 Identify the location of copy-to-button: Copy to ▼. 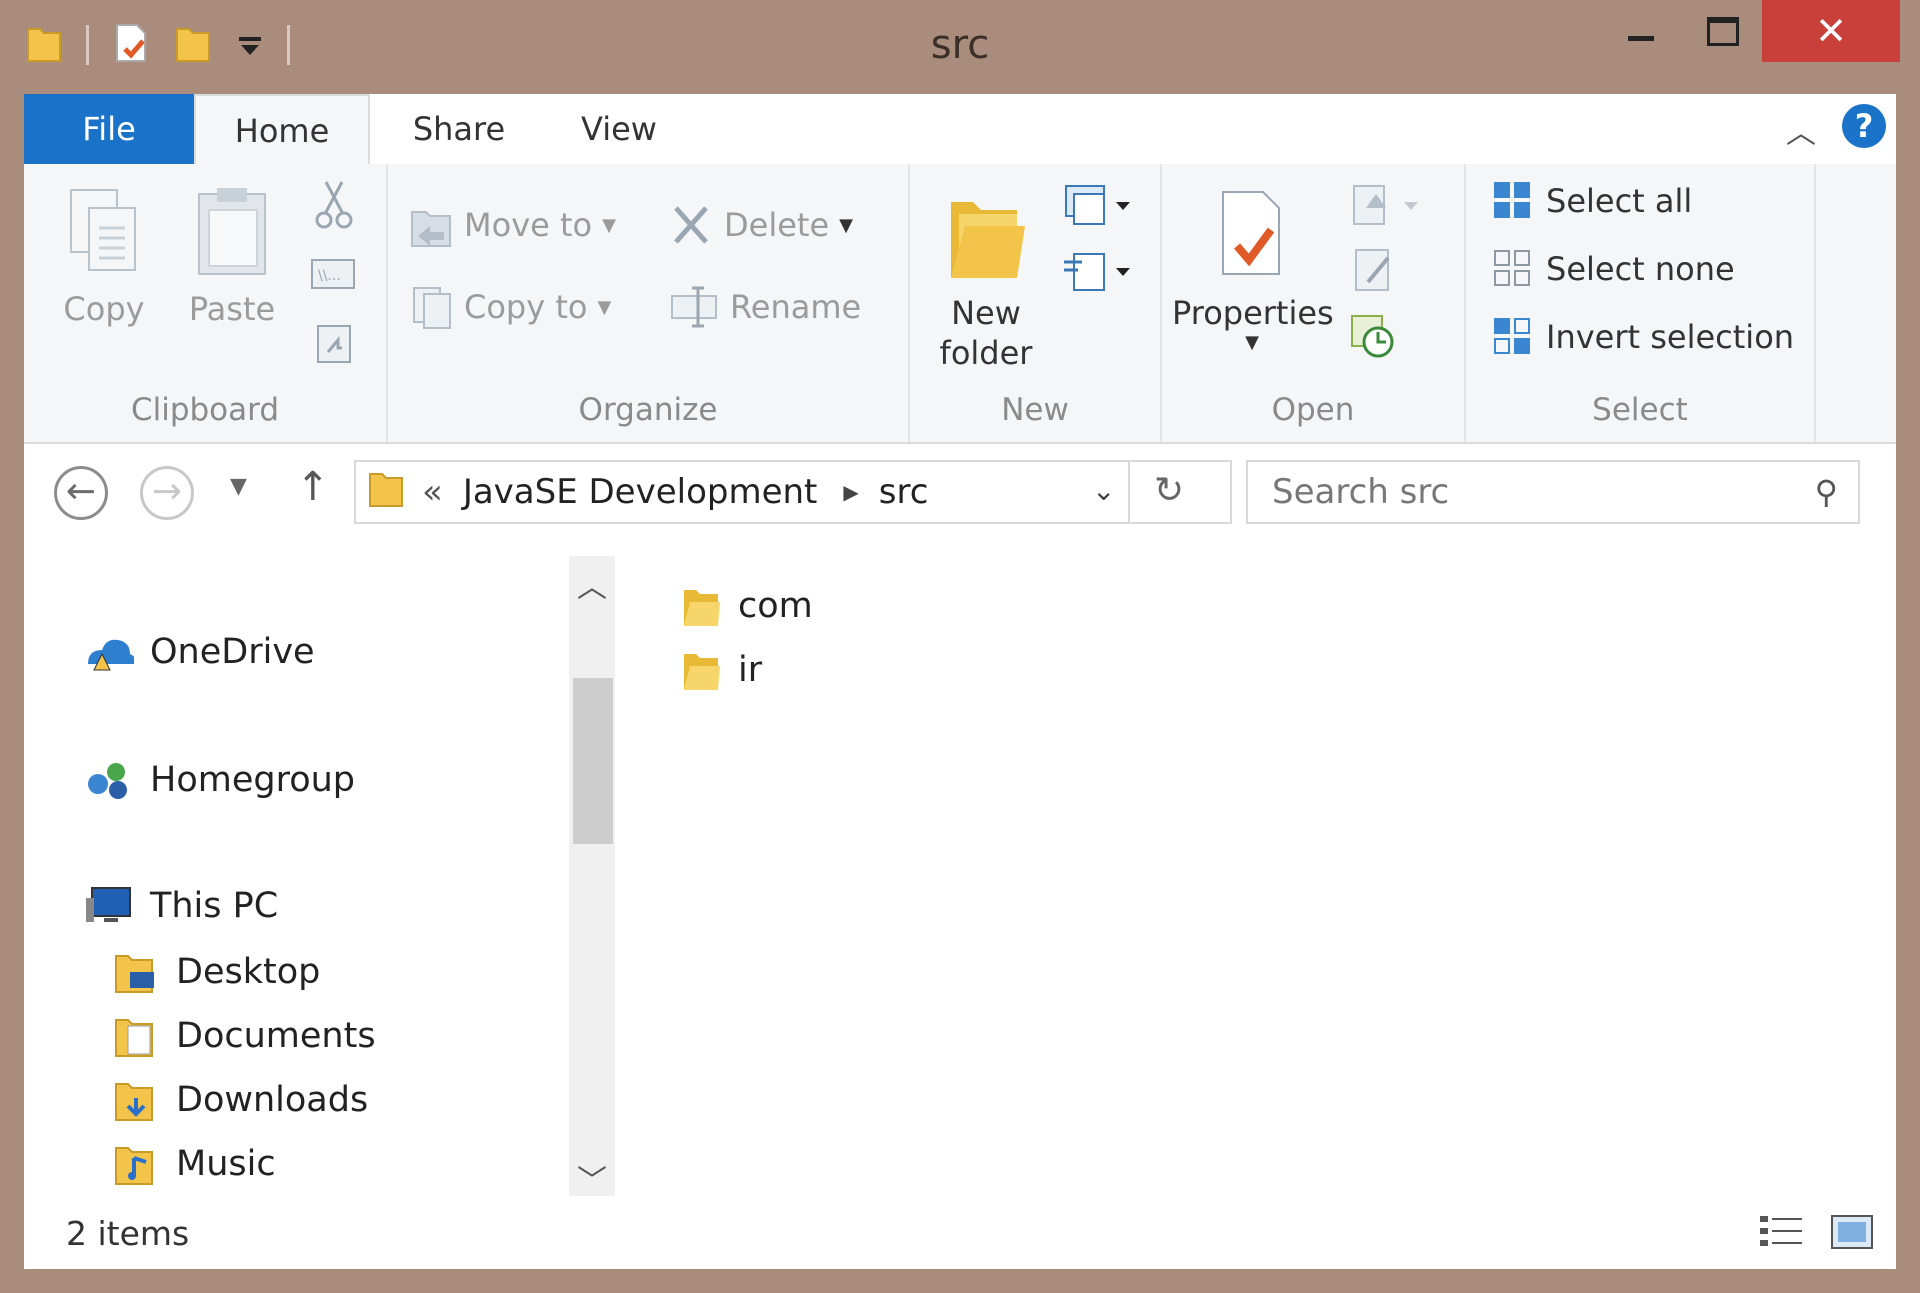
(509, 307).